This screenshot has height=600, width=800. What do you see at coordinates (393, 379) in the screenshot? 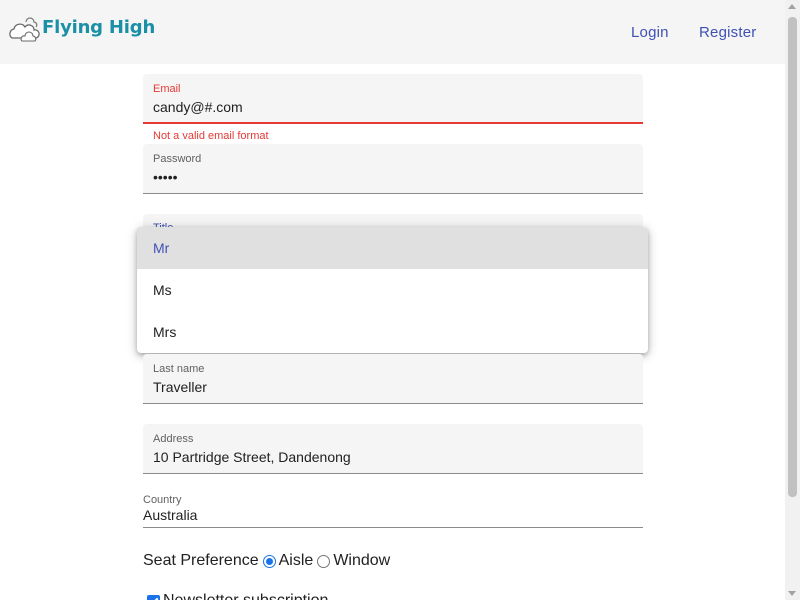
I see `last-name-field: Last name Traveller` at bounding box center [393, 379].